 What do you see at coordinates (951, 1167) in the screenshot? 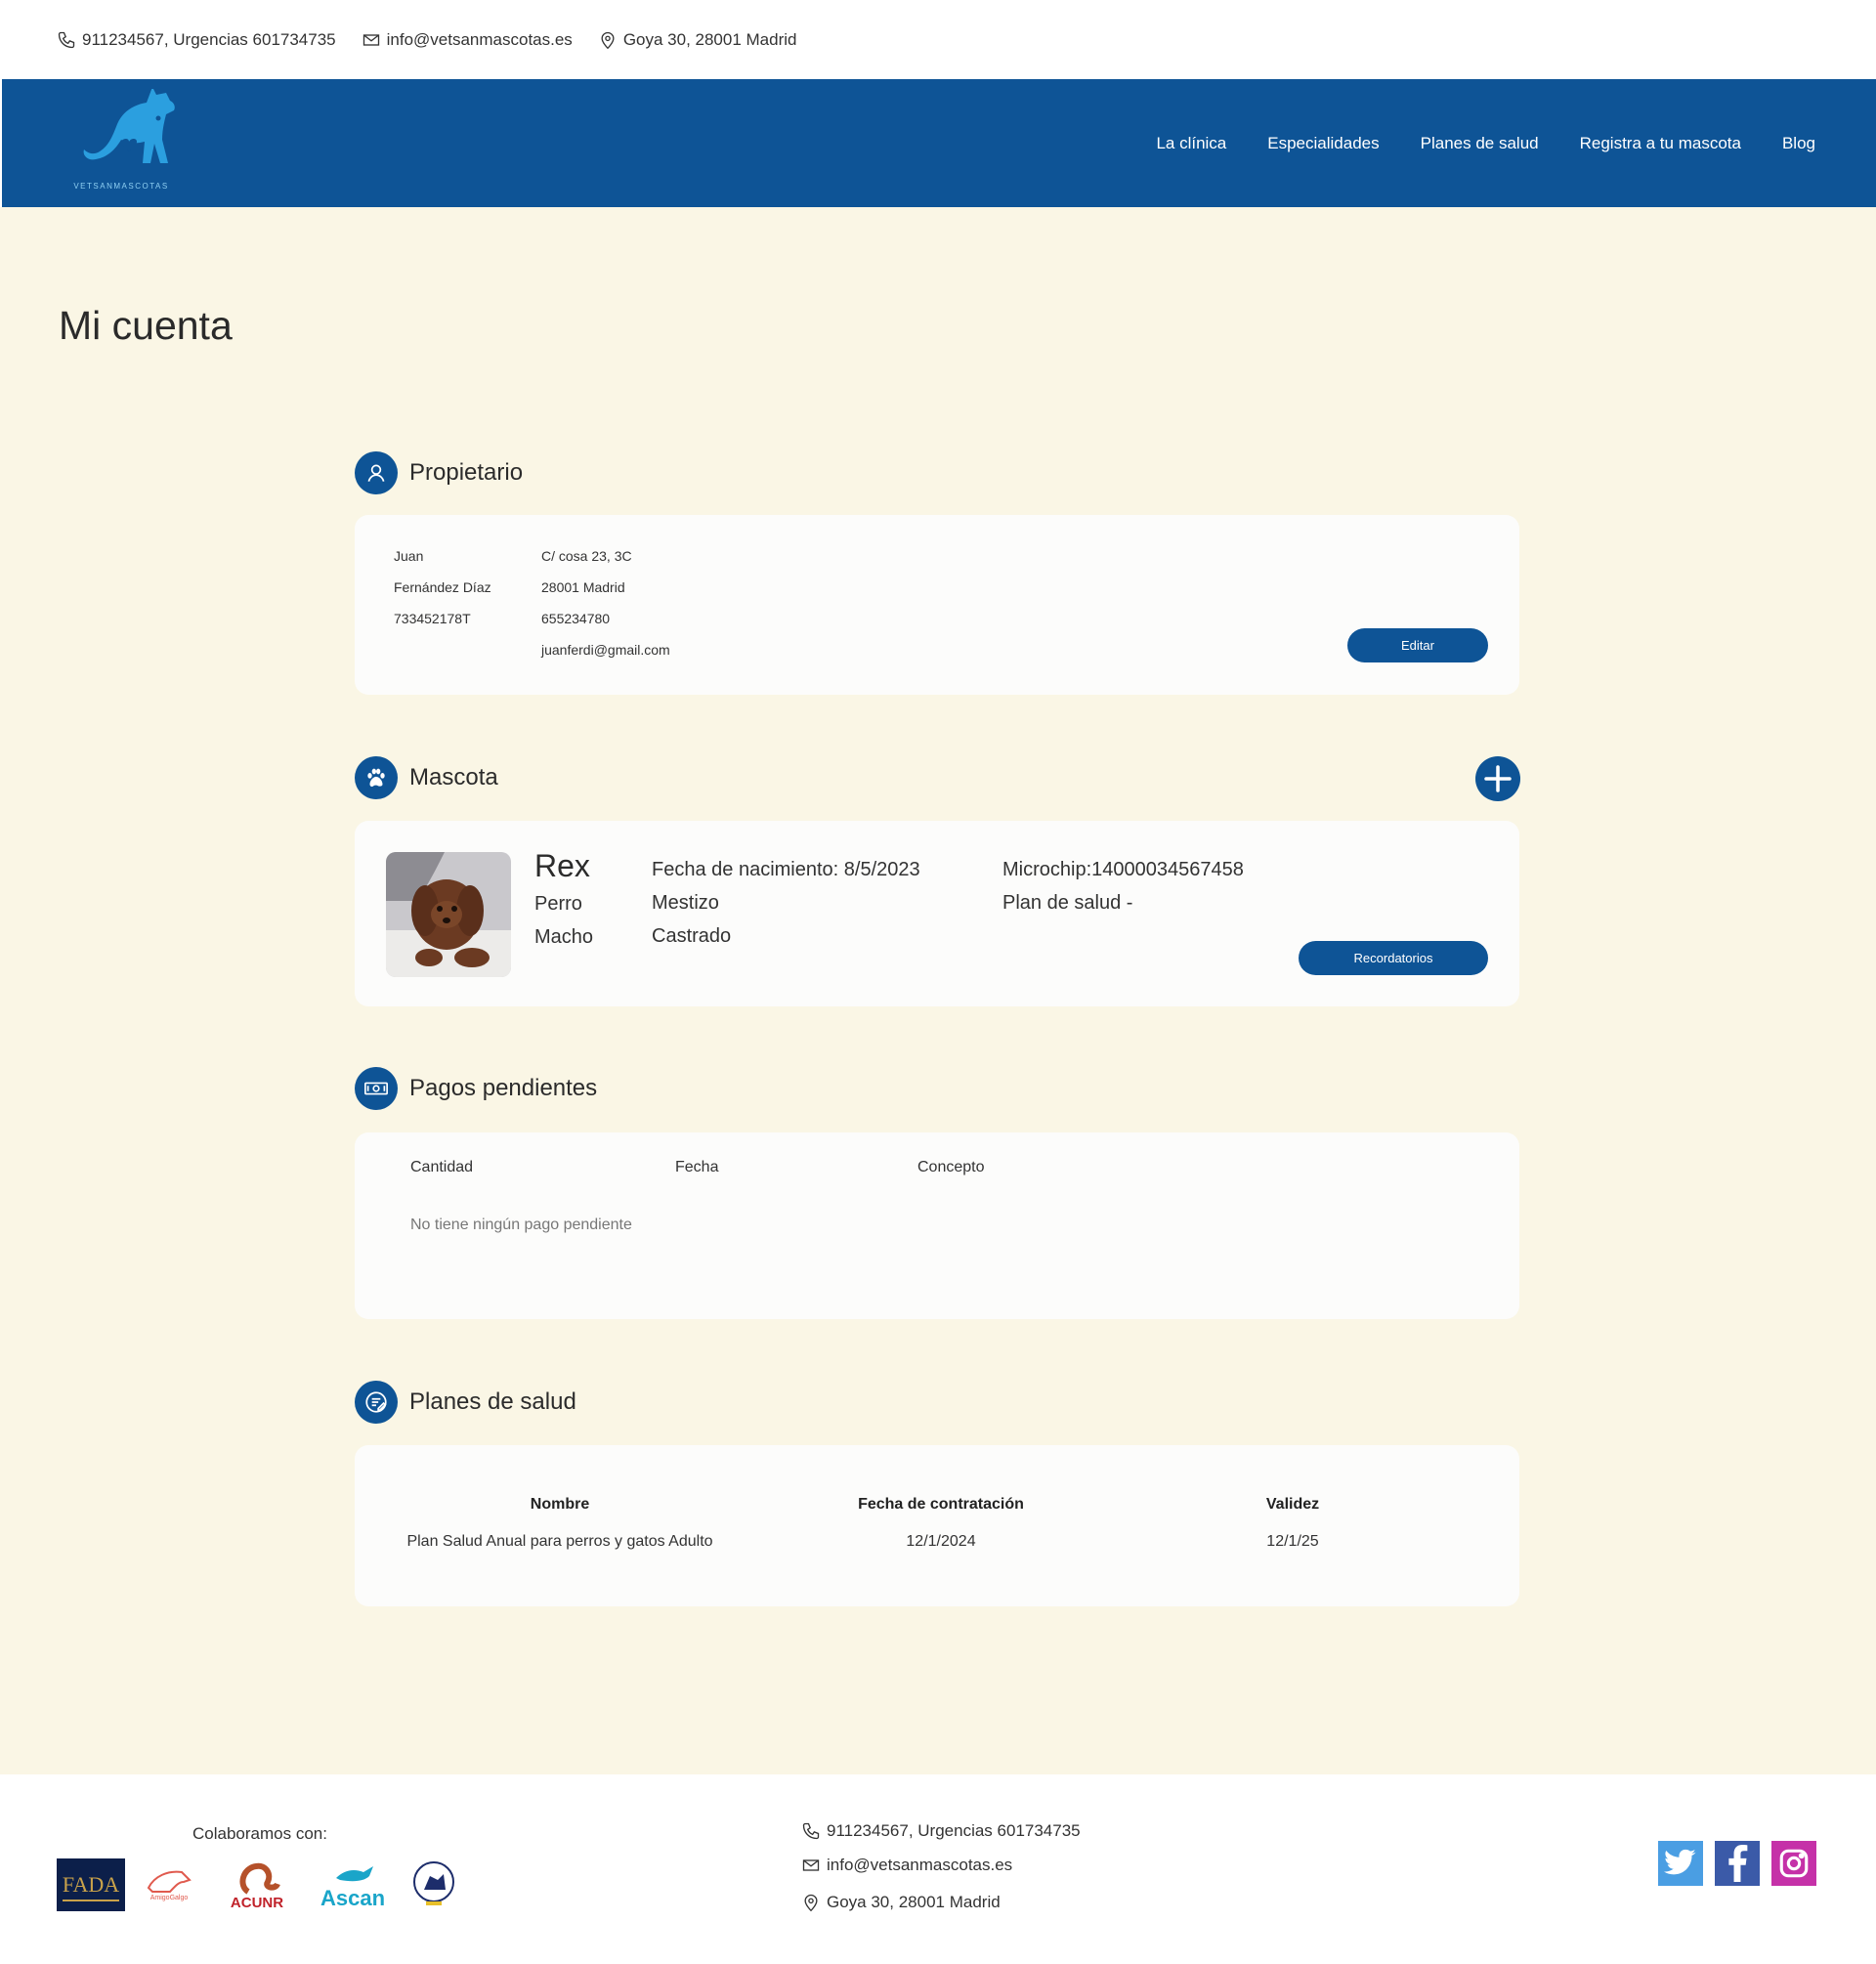
I see `payments-col-concepto: Concepto` at bounding box center [951, 1167].